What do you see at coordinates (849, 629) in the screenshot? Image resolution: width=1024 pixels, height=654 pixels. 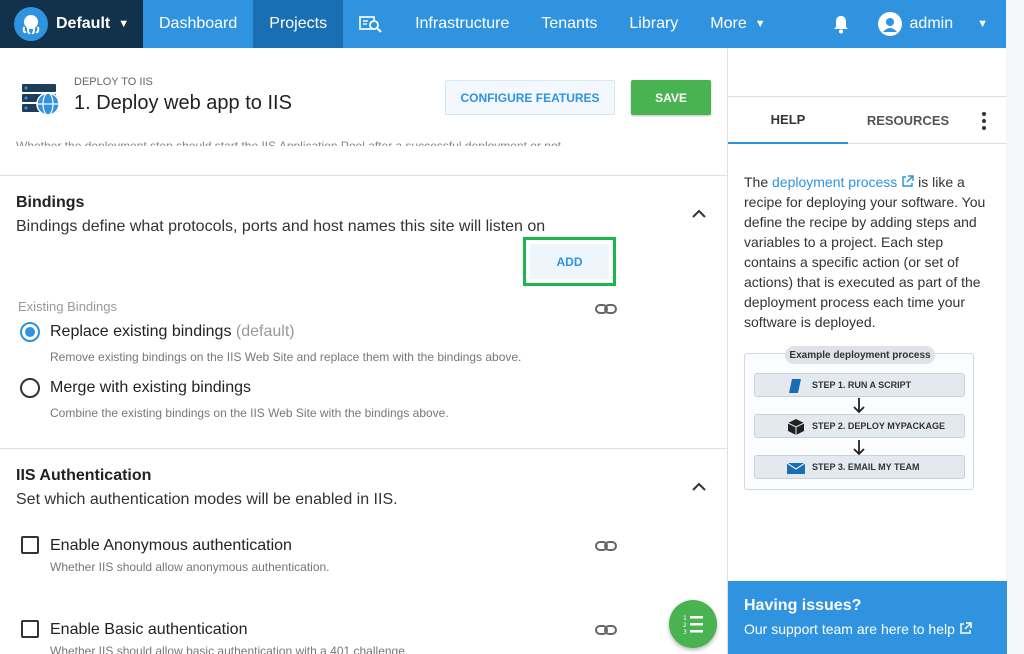 I see `support-link-label: Our support team are here to help` at bounding box center [849, 629].